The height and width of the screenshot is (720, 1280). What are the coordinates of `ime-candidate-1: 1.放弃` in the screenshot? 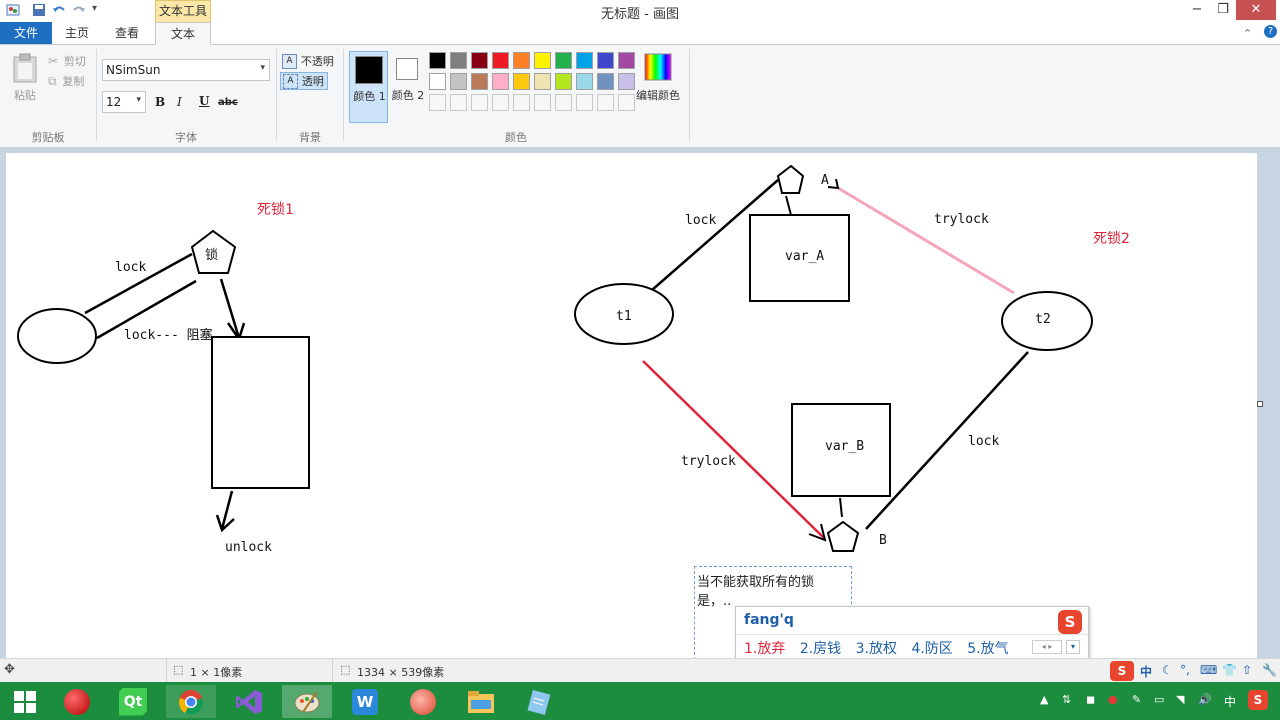 It's located at (764, 649).